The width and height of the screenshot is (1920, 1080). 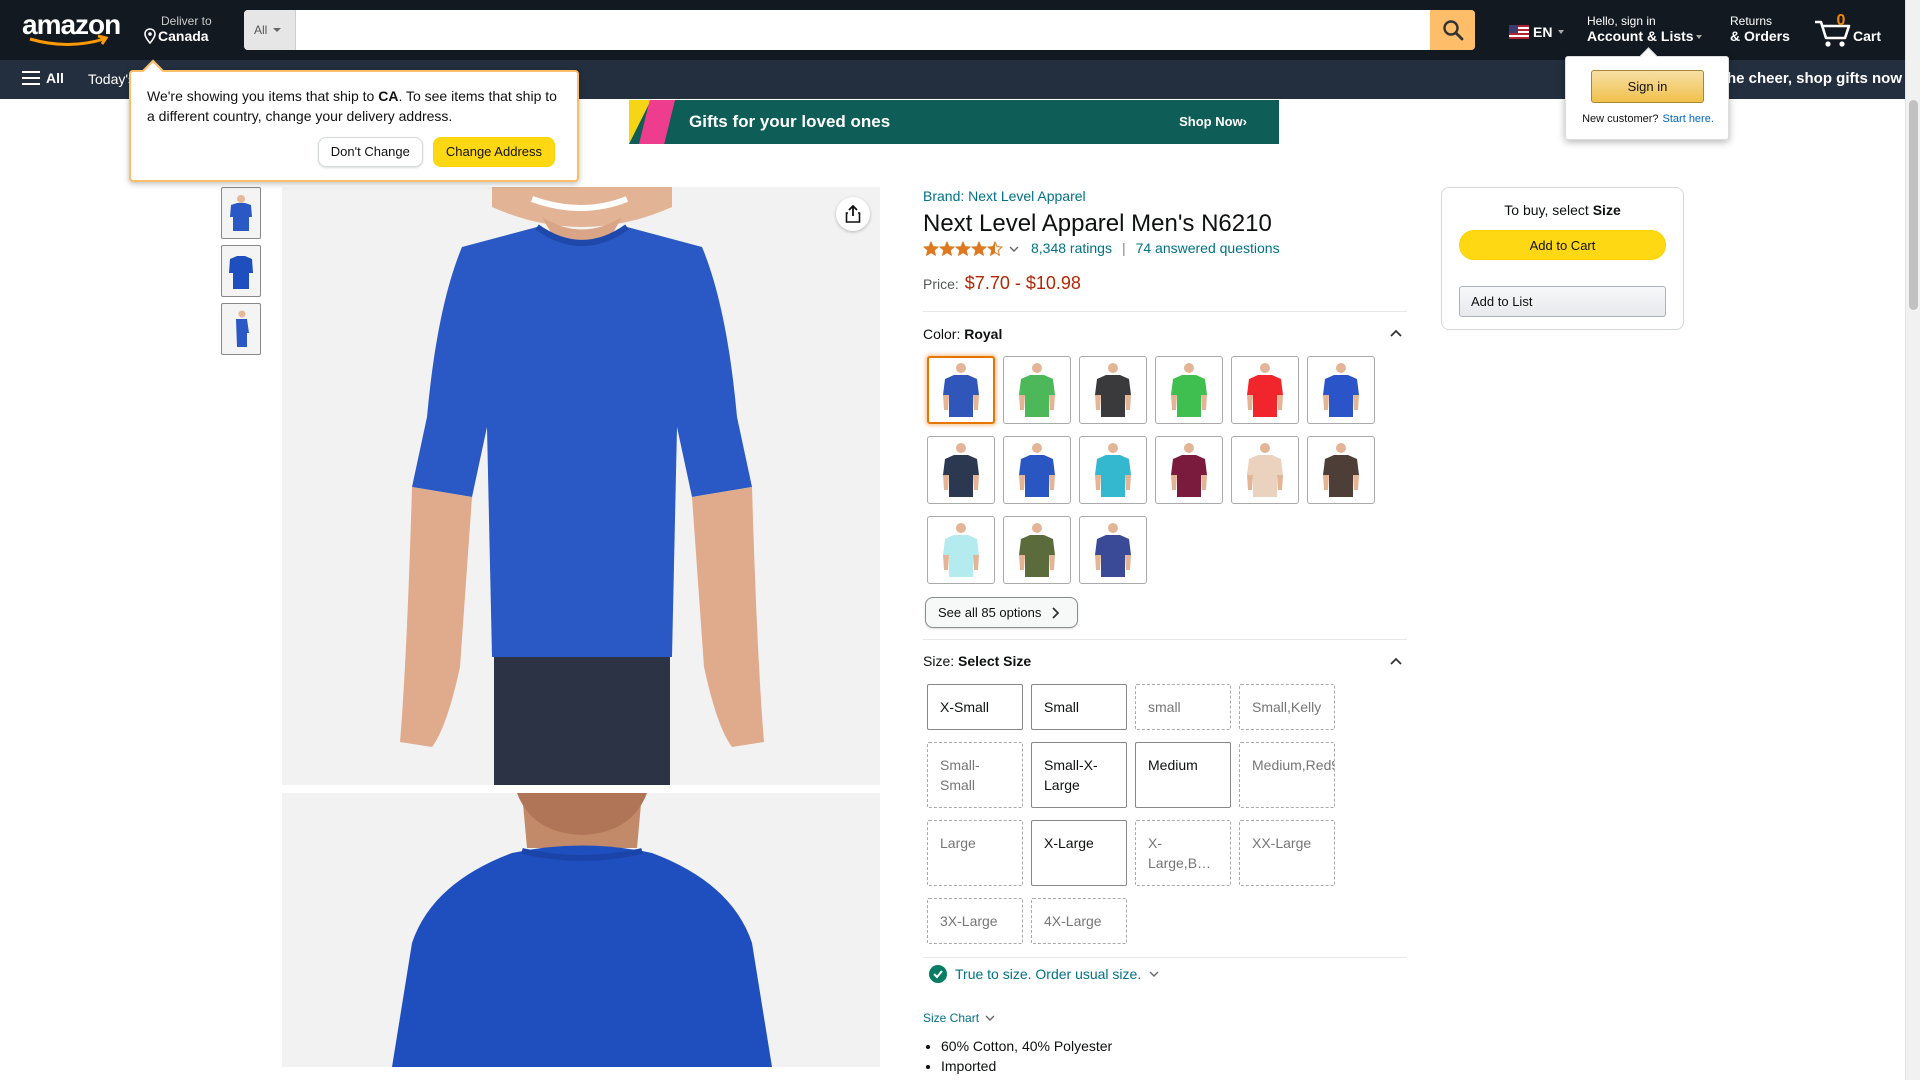 What do you see at coordinates (1208, 248) in the screenshot?
I see `answered-questions-link: 74 answered questions` at bounding box center [1208, 248].